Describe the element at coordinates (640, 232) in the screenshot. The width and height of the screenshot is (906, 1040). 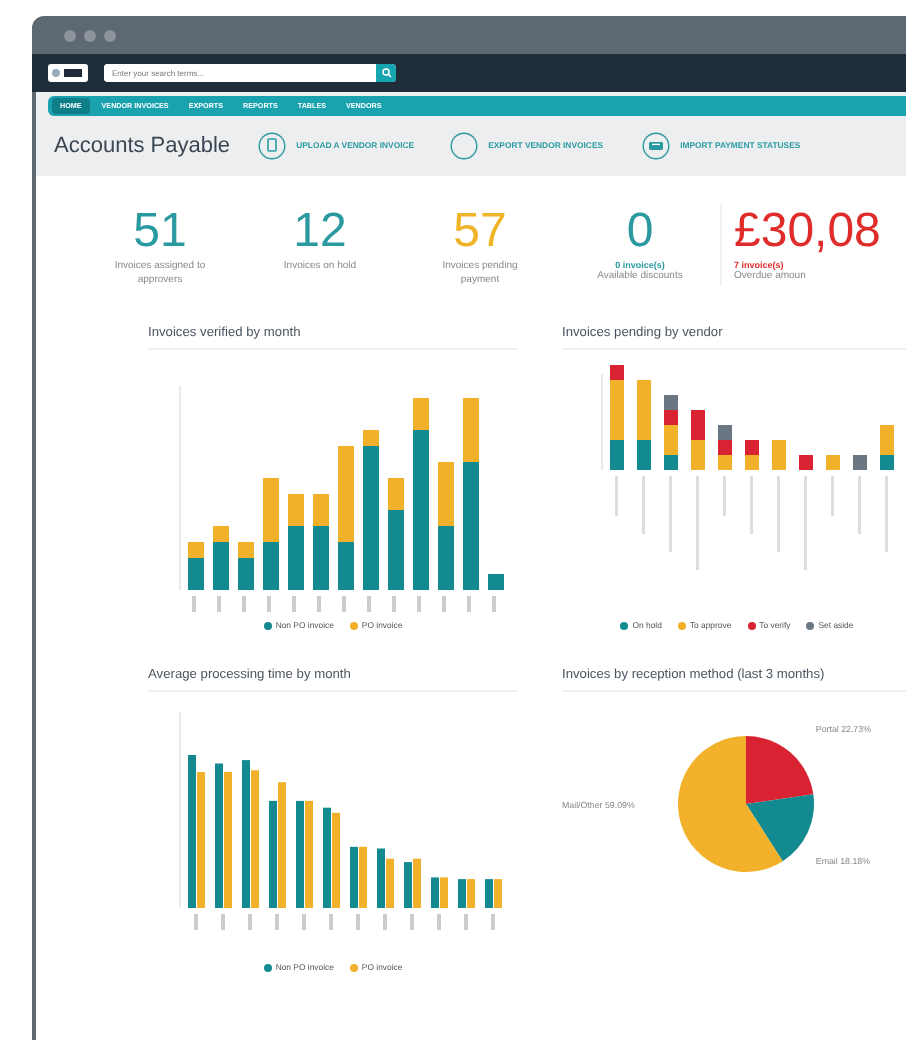
I see `kpi-value: 0` at that location.